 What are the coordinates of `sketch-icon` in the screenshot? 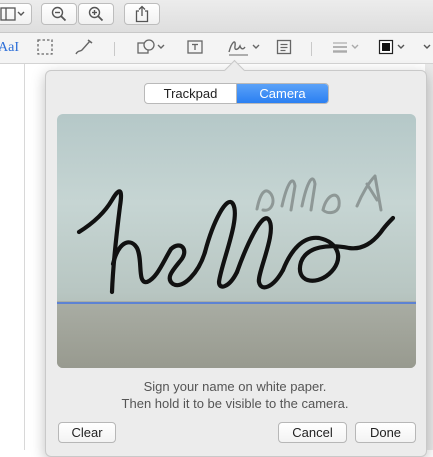 It's located at (84, 48).